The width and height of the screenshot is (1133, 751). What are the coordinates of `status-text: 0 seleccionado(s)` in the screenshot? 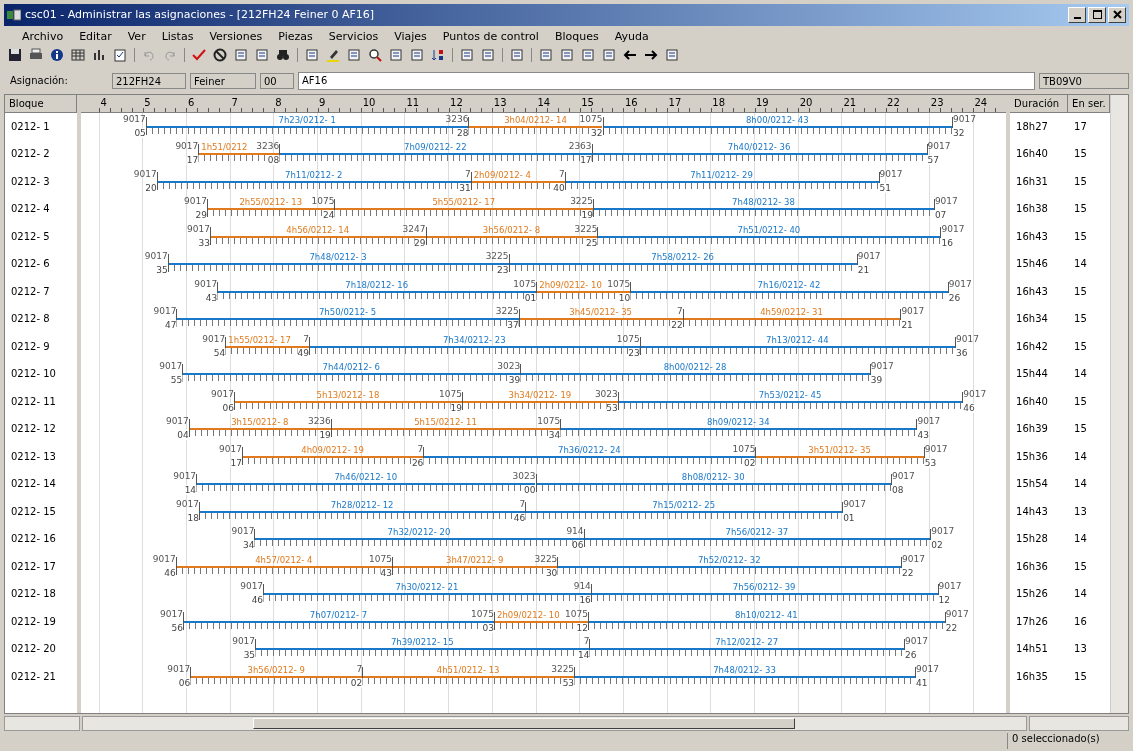 It's located at (1067, 741).